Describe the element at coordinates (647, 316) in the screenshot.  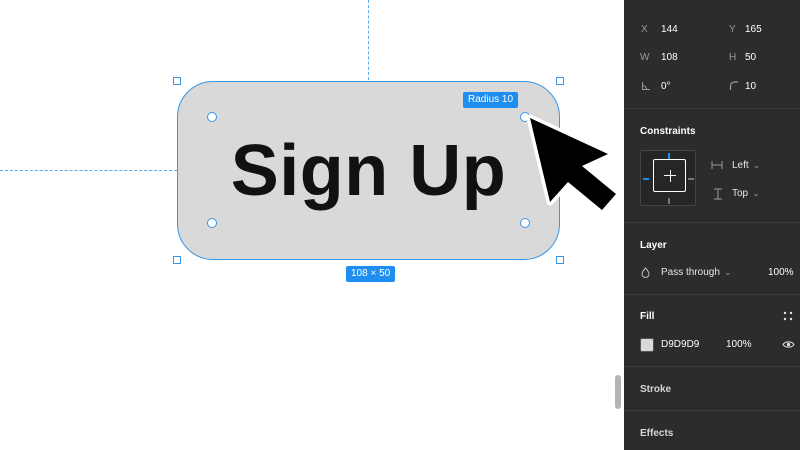
I see `fill-title: Fill` at that location.